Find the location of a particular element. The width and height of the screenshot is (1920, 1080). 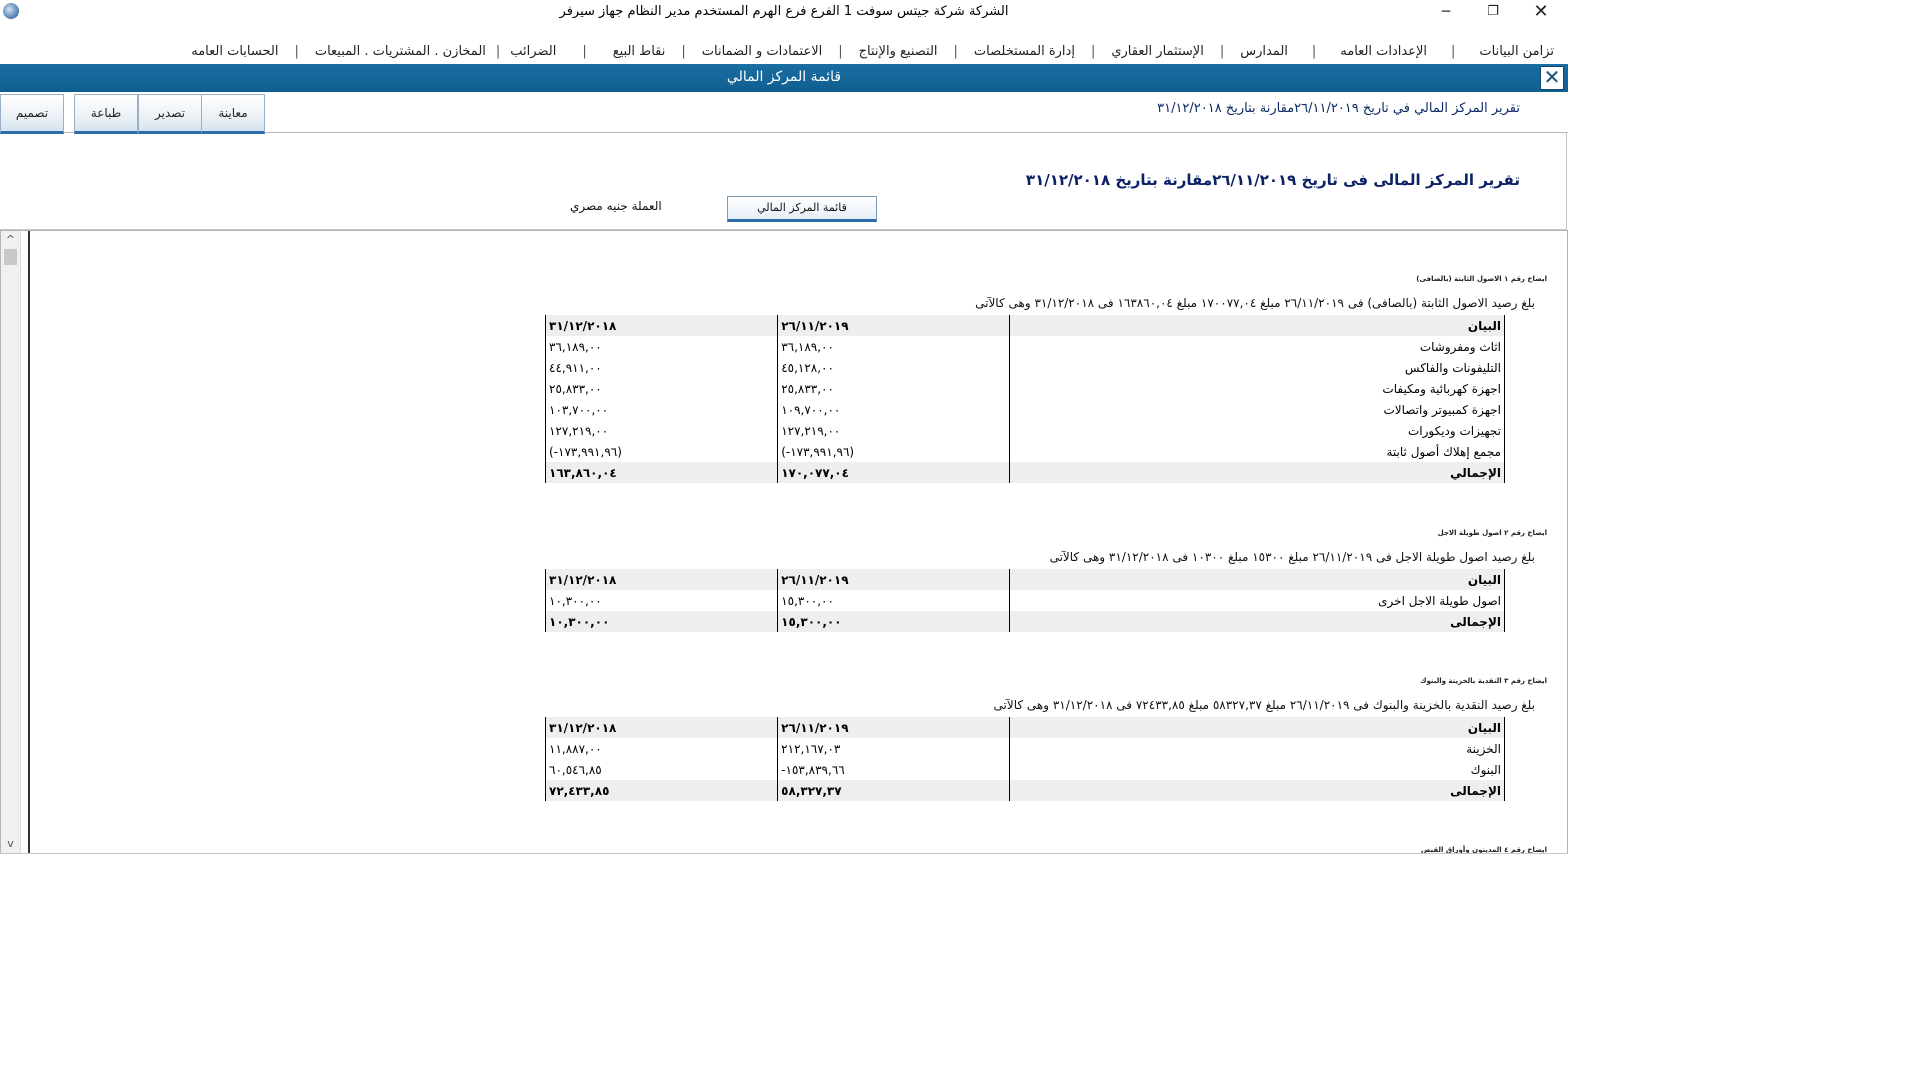

table-row: تجهيزات وديكورات ١٢٧,٢١٩,٠٠ ١٢٧,٢١٩,٠٠ is located at coordinates (1024, 430).